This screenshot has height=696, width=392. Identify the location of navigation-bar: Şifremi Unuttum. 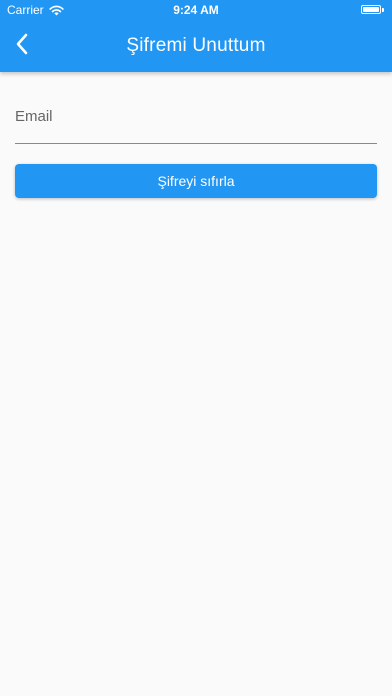
(196, 46).